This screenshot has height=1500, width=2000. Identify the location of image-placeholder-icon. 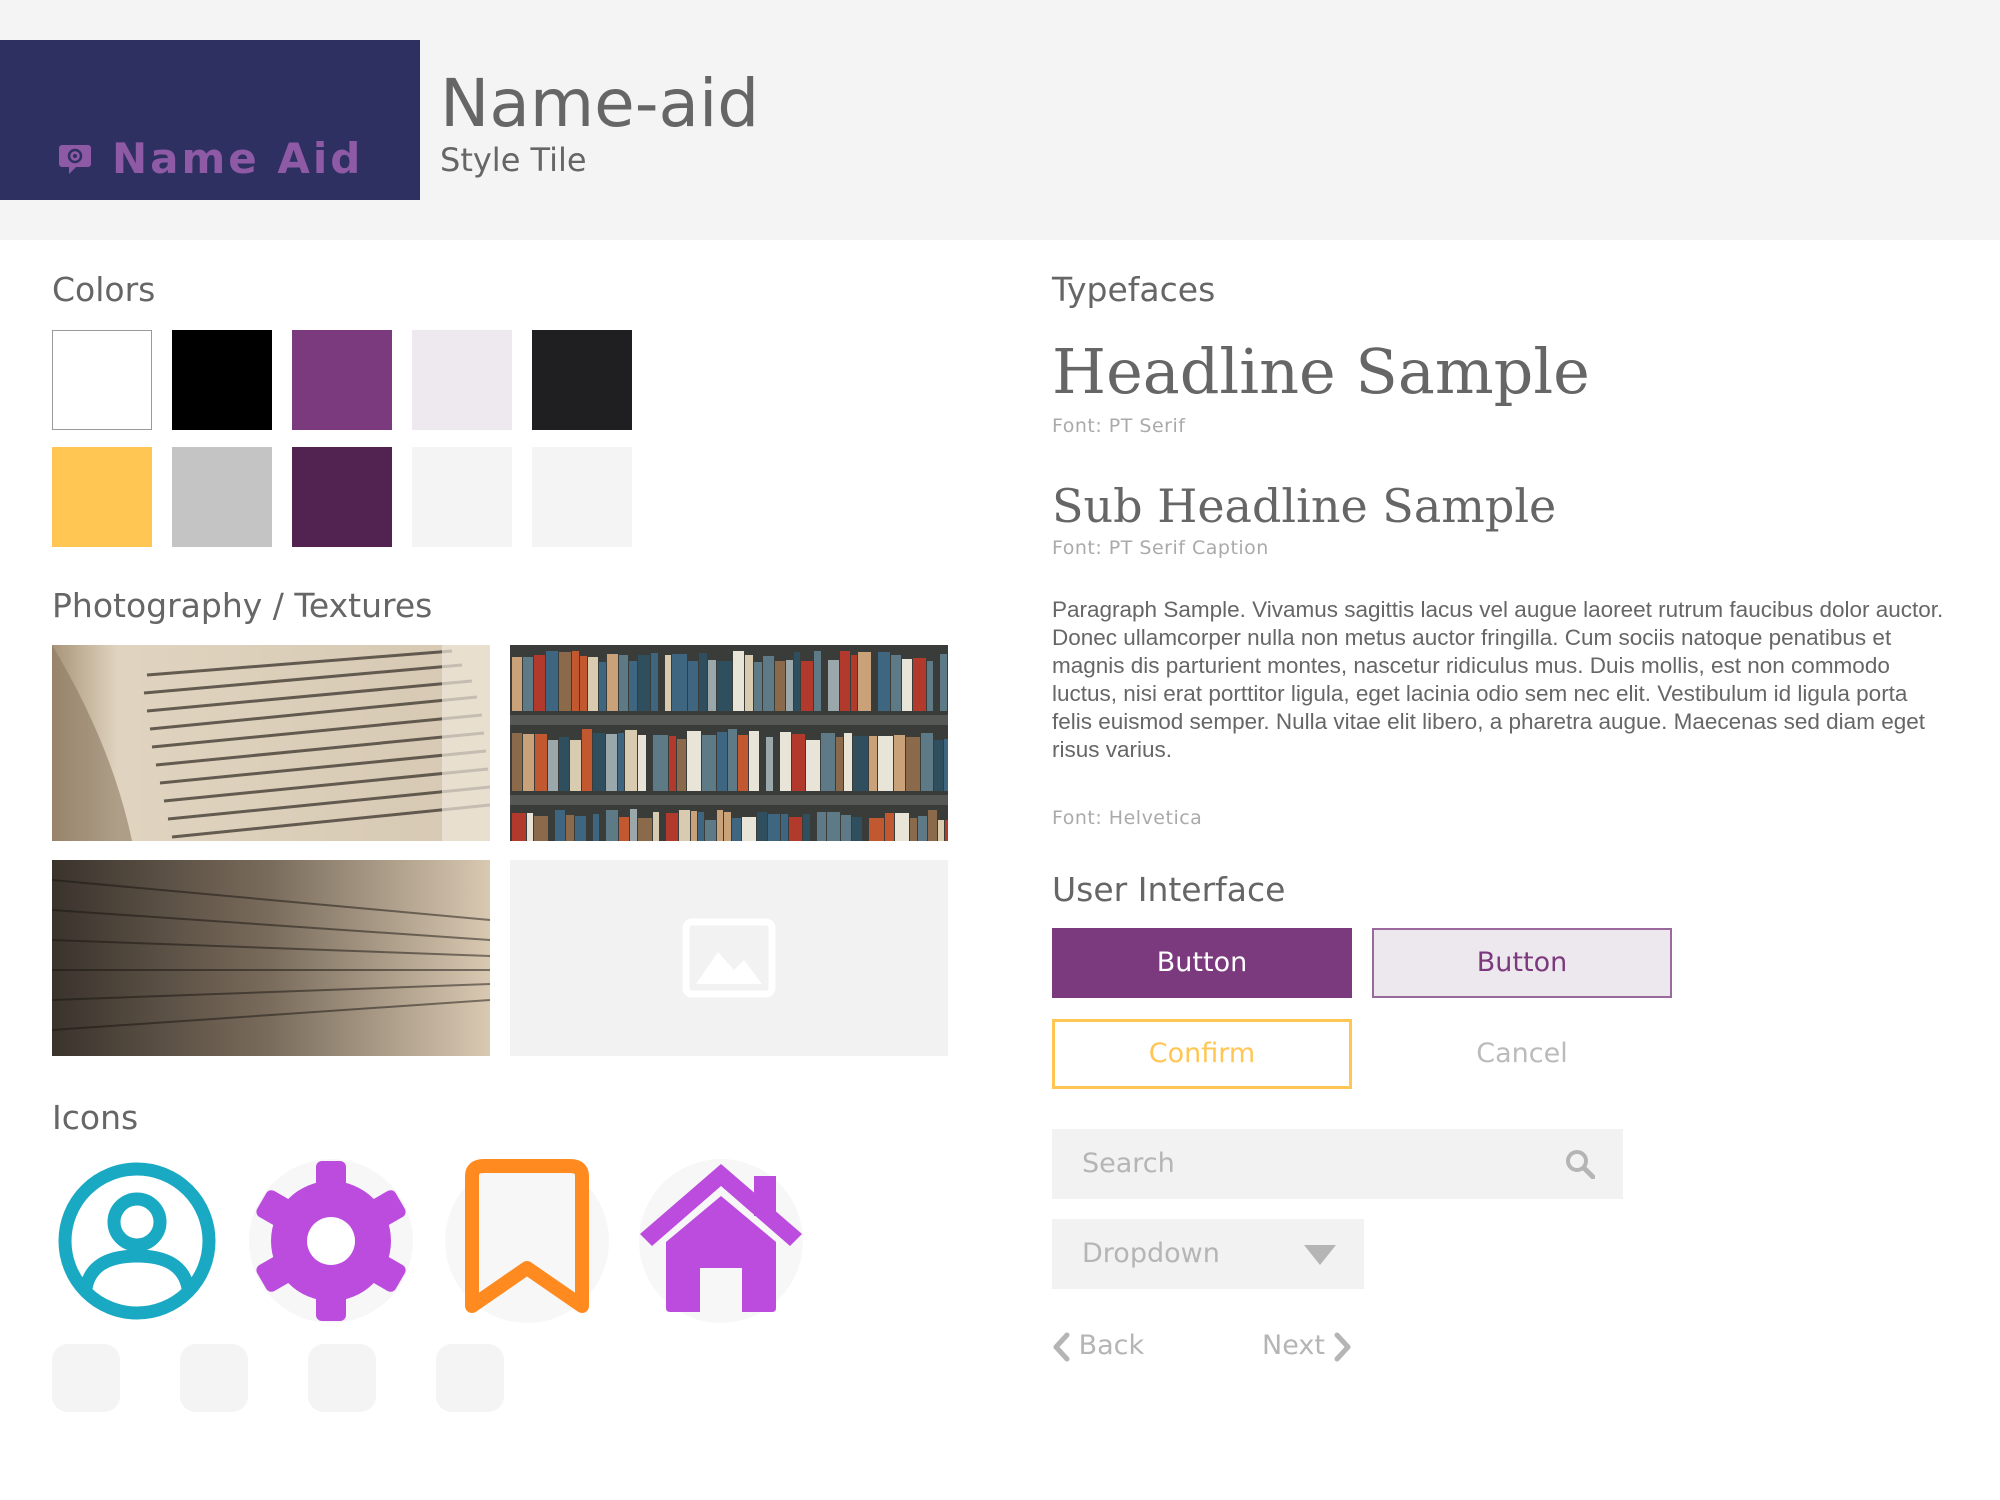
(729, 958).